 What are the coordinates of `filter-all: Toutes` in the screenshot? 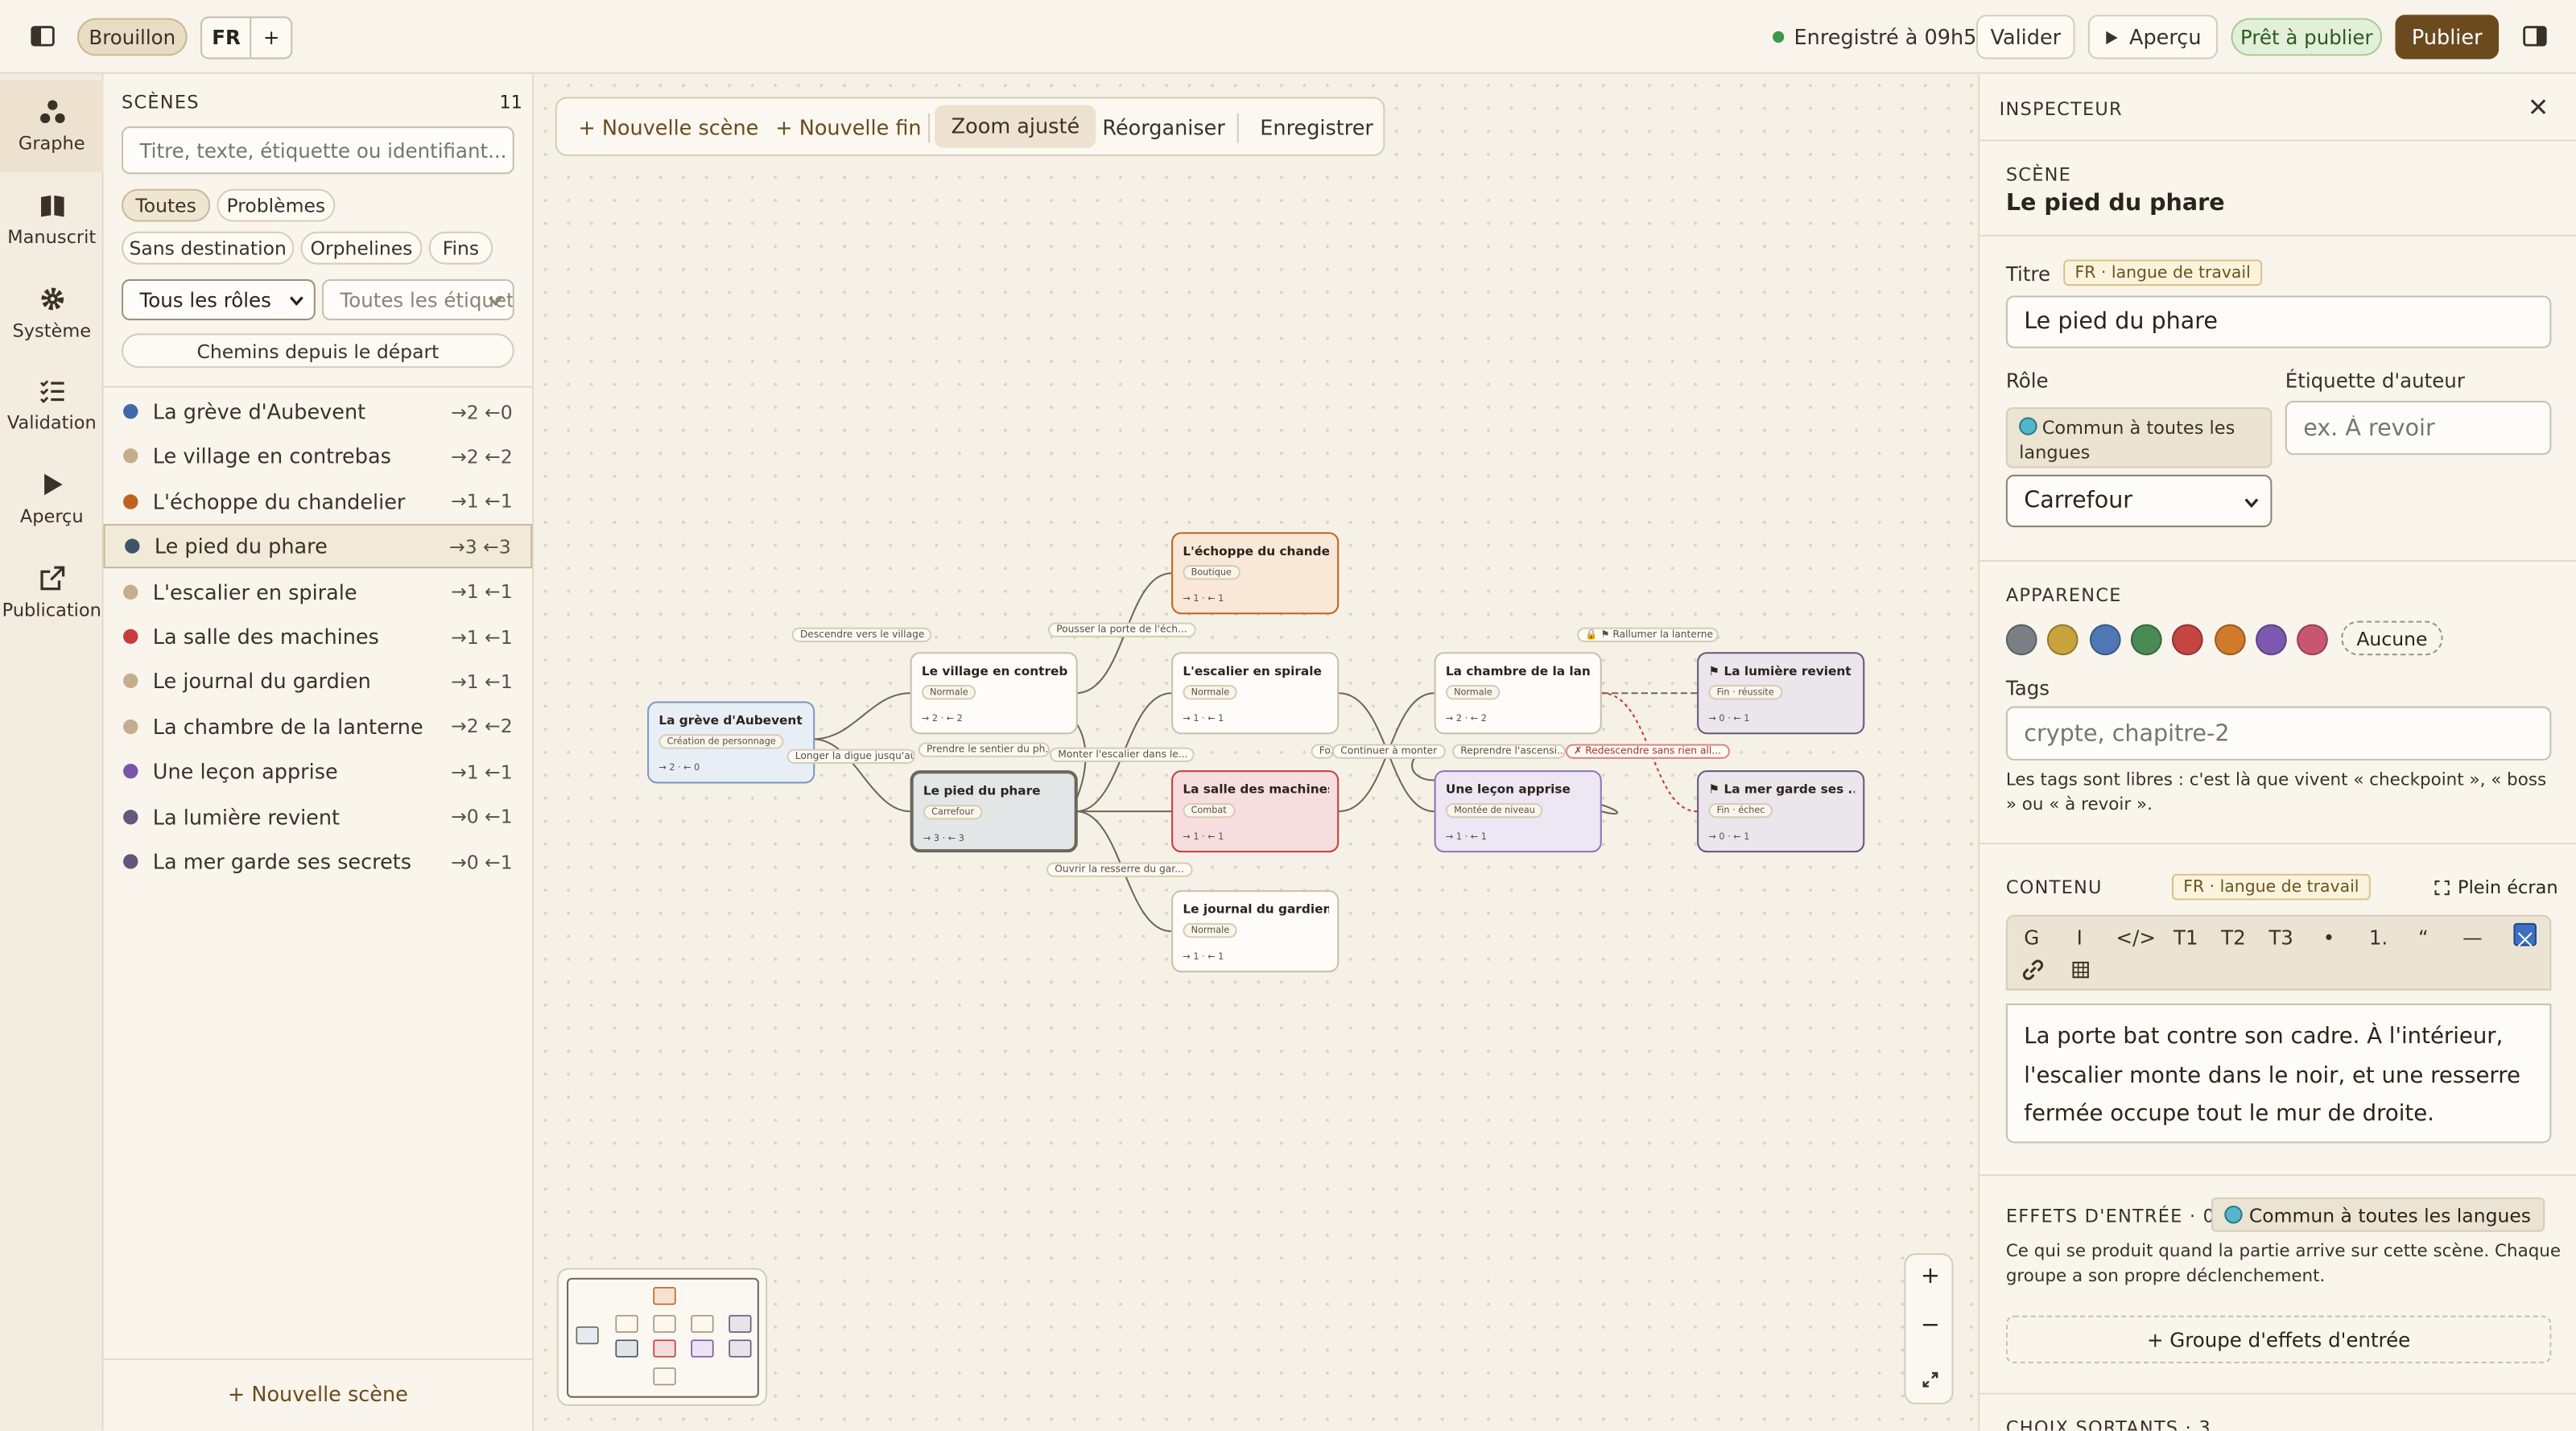 It's located at (166, 205).